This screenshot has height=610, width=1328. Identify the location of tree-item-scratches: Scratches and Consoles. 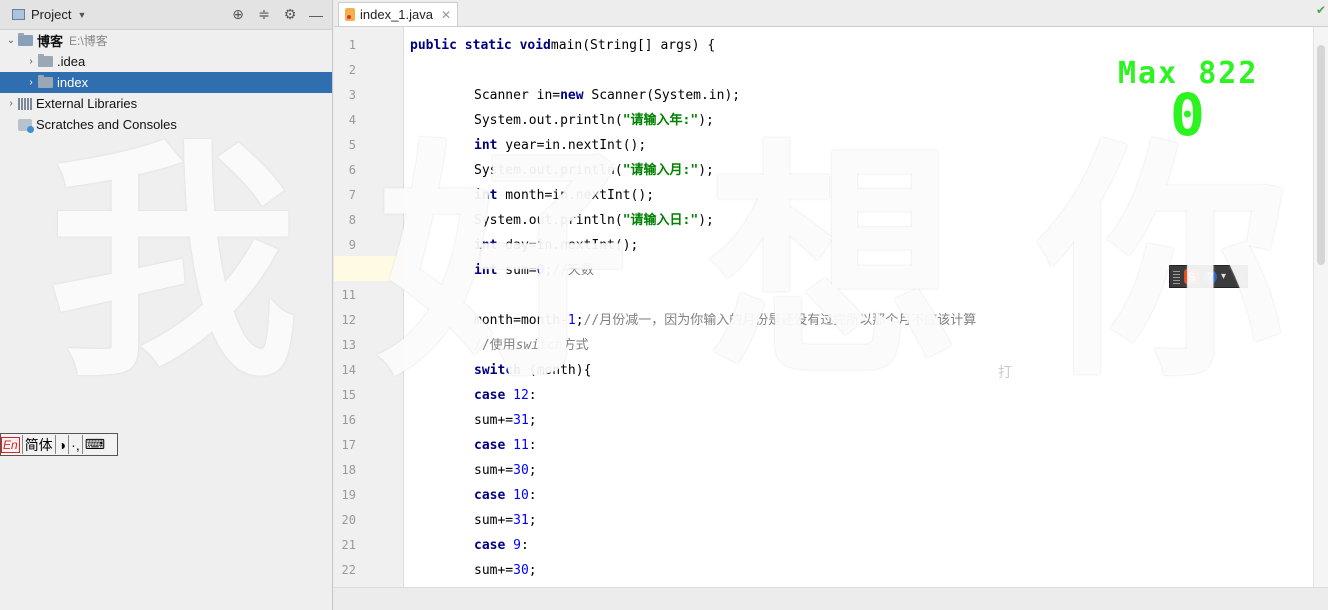
(166, 124).